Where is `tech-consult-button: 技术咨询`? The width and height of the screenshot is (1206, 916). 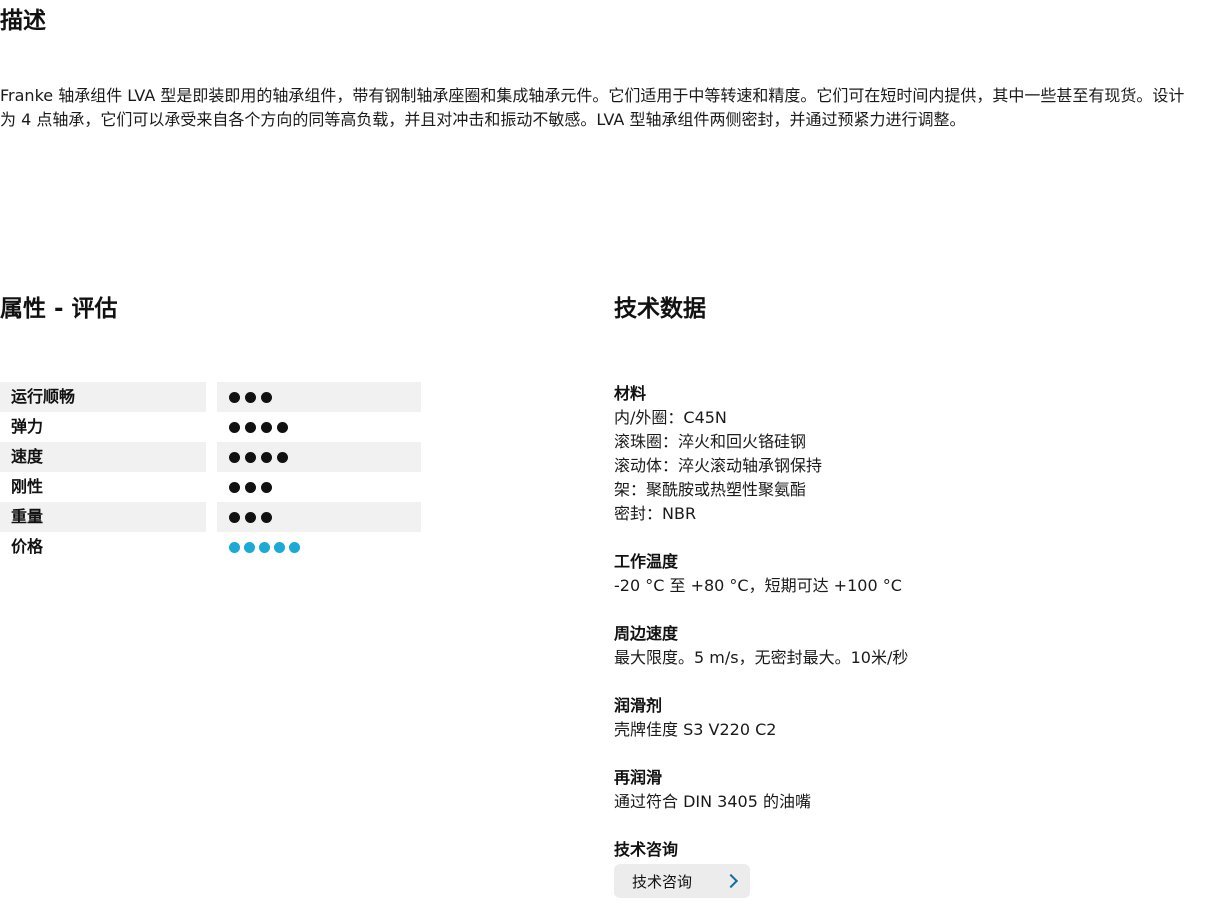
tech-consult-button: 技术咨询 is located at coordinates (682, 881).